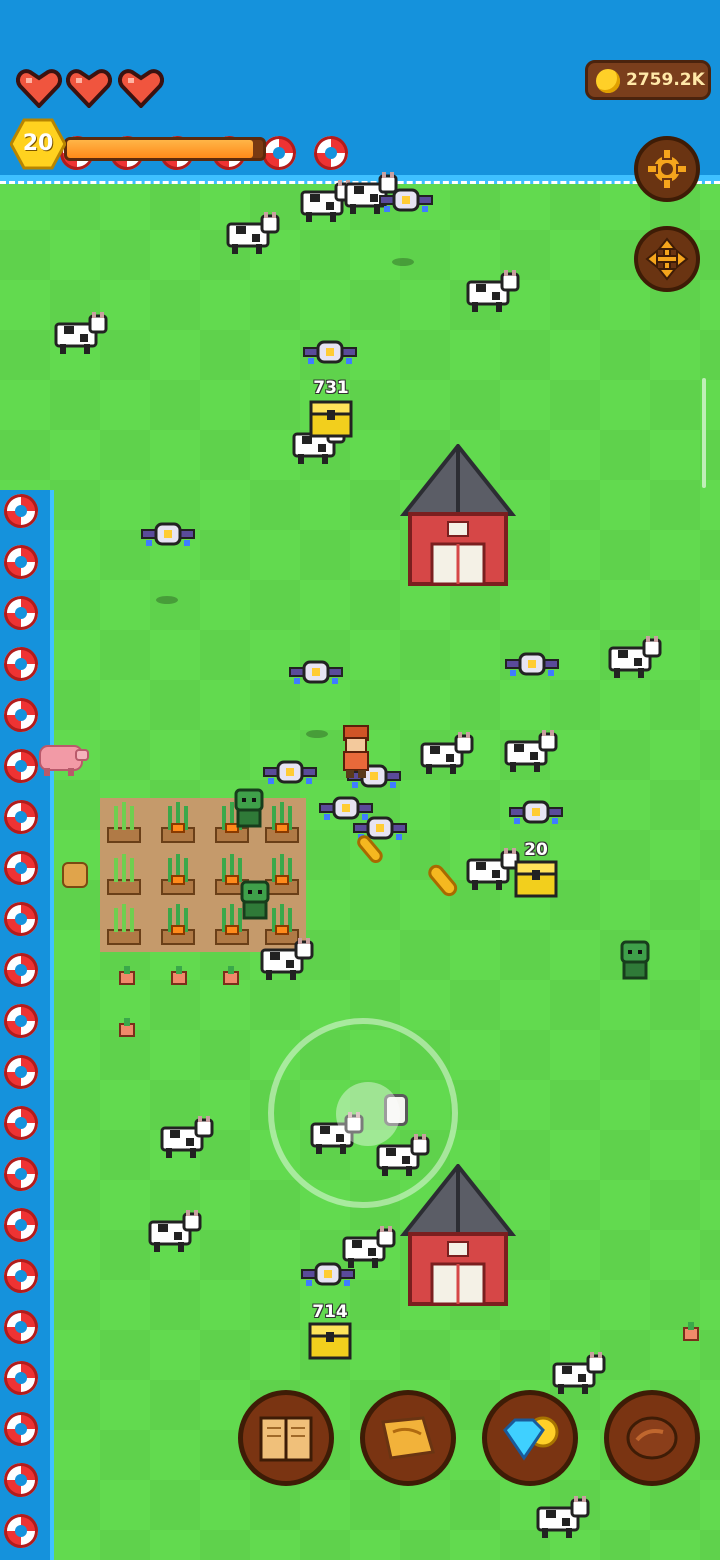 The image size is (720, 1560). What do you see at coordinates (536, 850) in the screenshot?
I see `chest-value: 20` at bounding box center [536, 850].